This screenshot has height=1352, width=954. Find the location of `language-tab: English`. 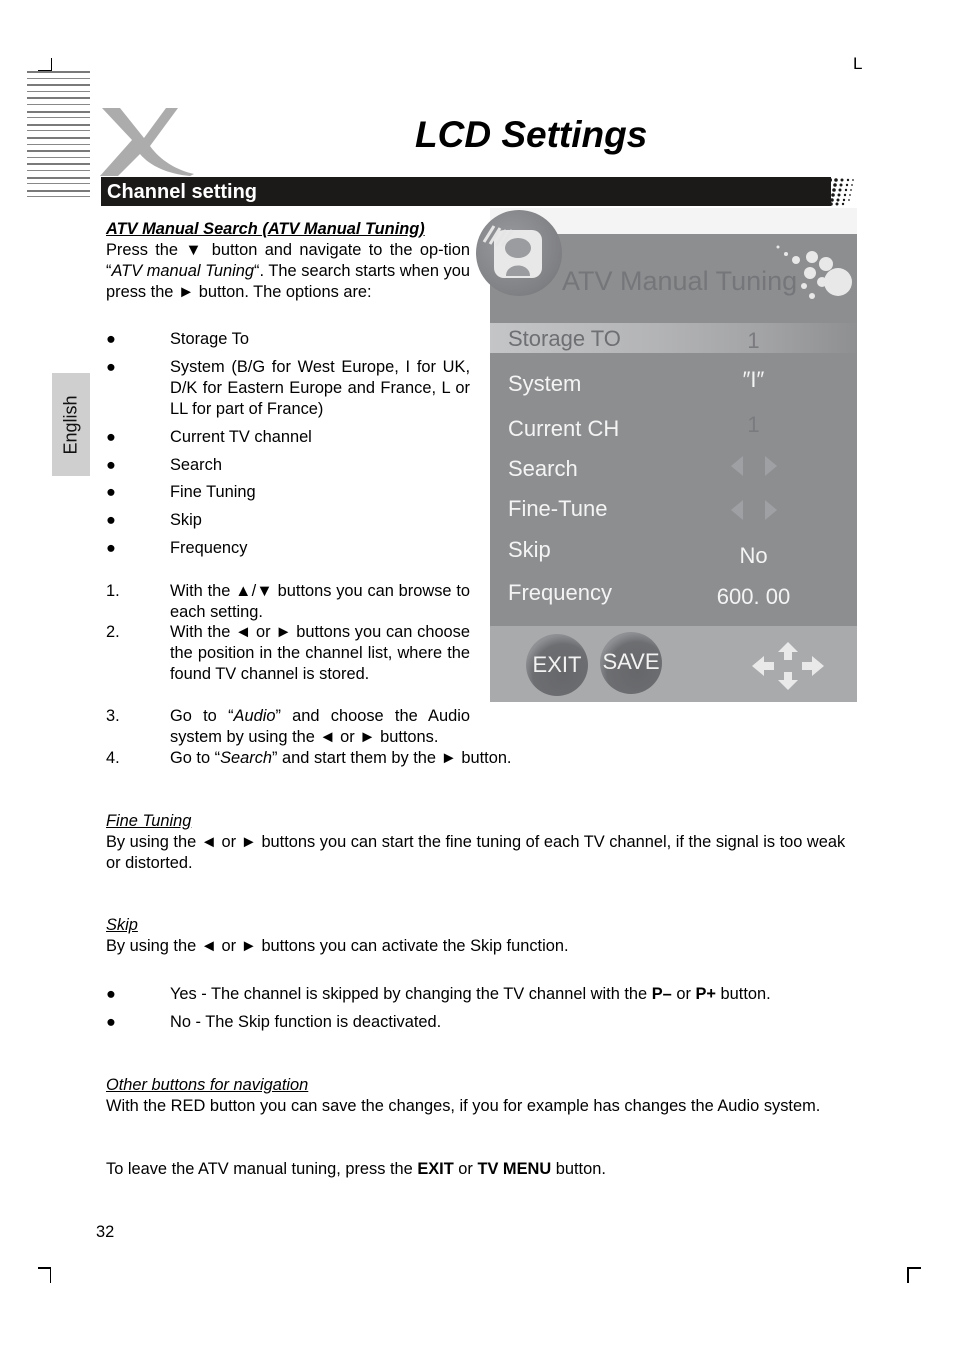

language-tab: English is located at coordinates (71, 424).